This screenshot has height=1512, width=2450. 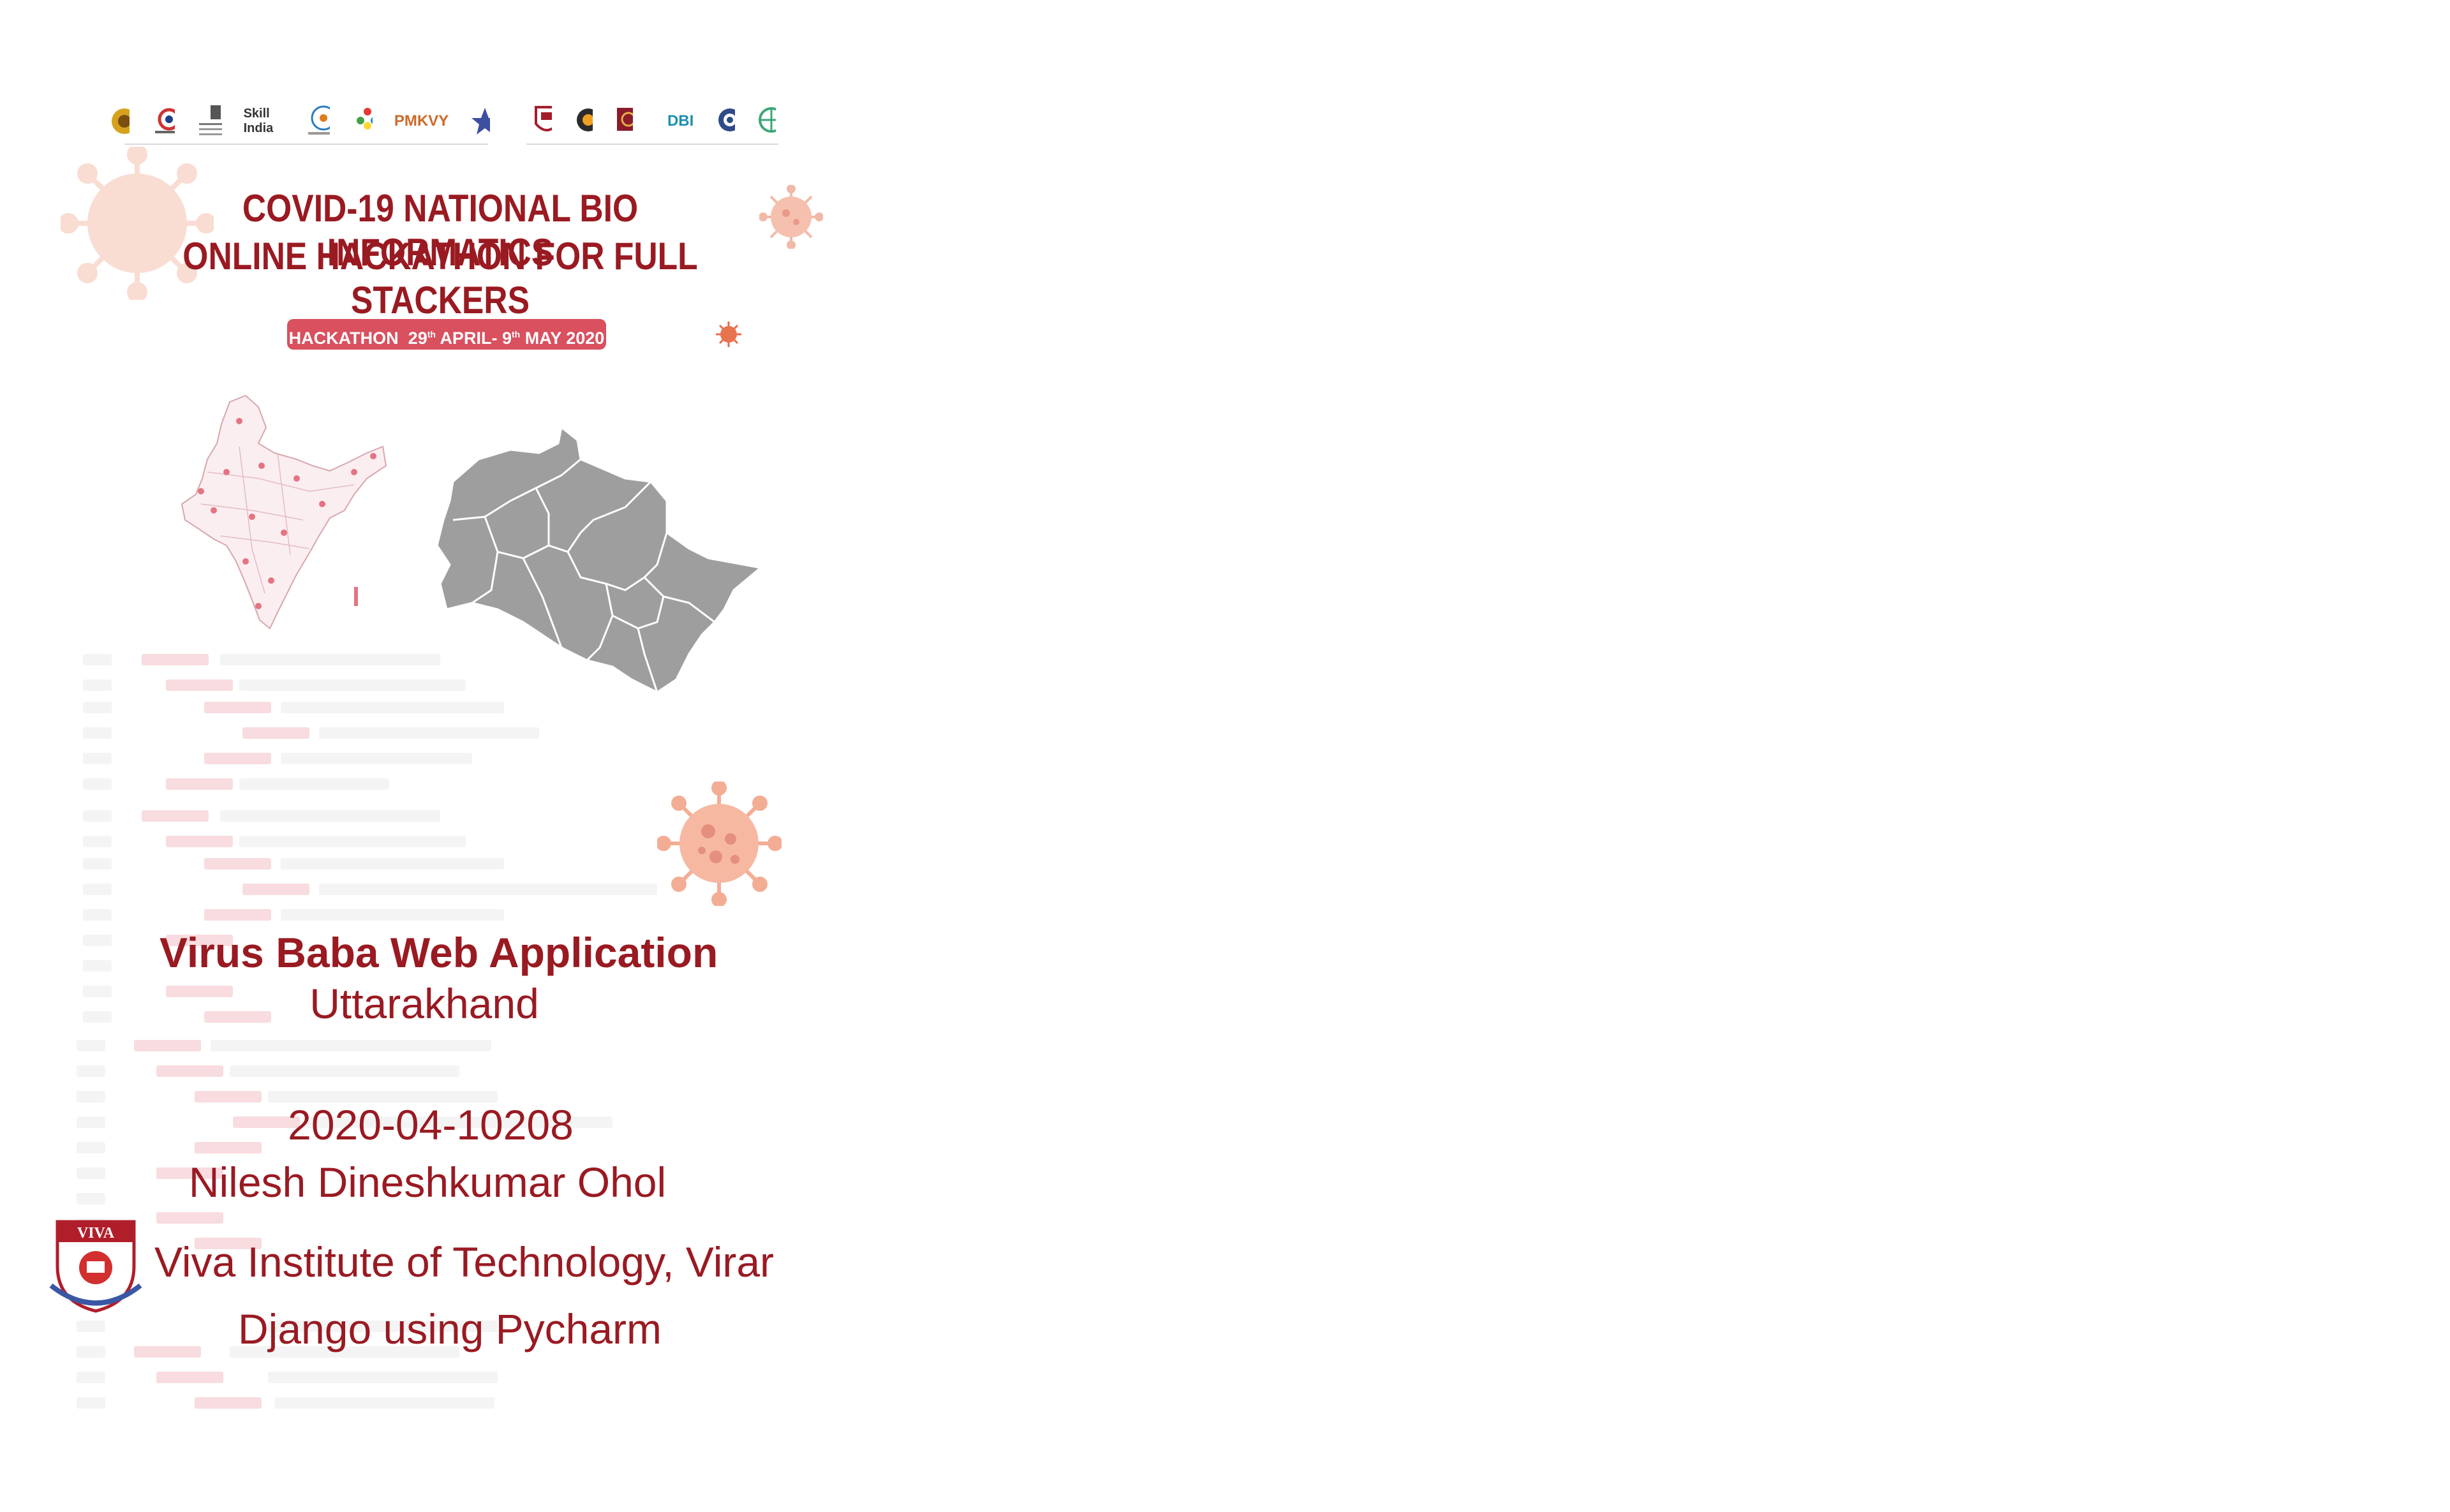 I want to click on university-crest-logo-icon, so click(x=543, y=118).